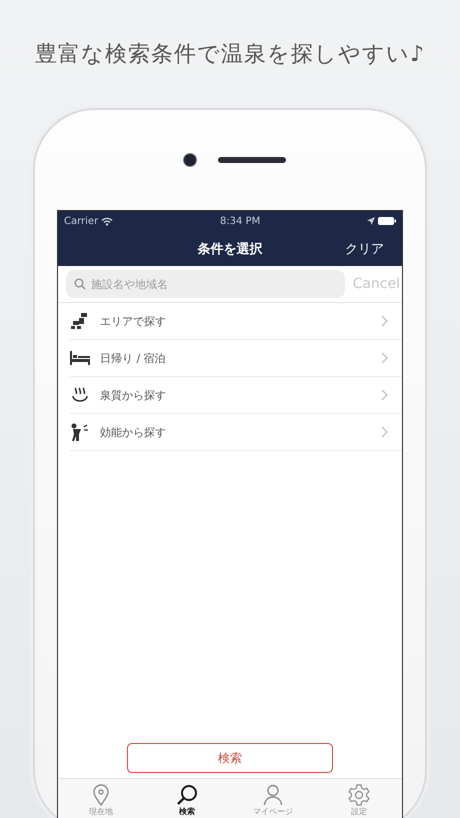  What do you see at coordinates (236, 358) in the screenshot?
I see `menu-row: 日帰り / 宿泊` at bounding box center [236, 358].